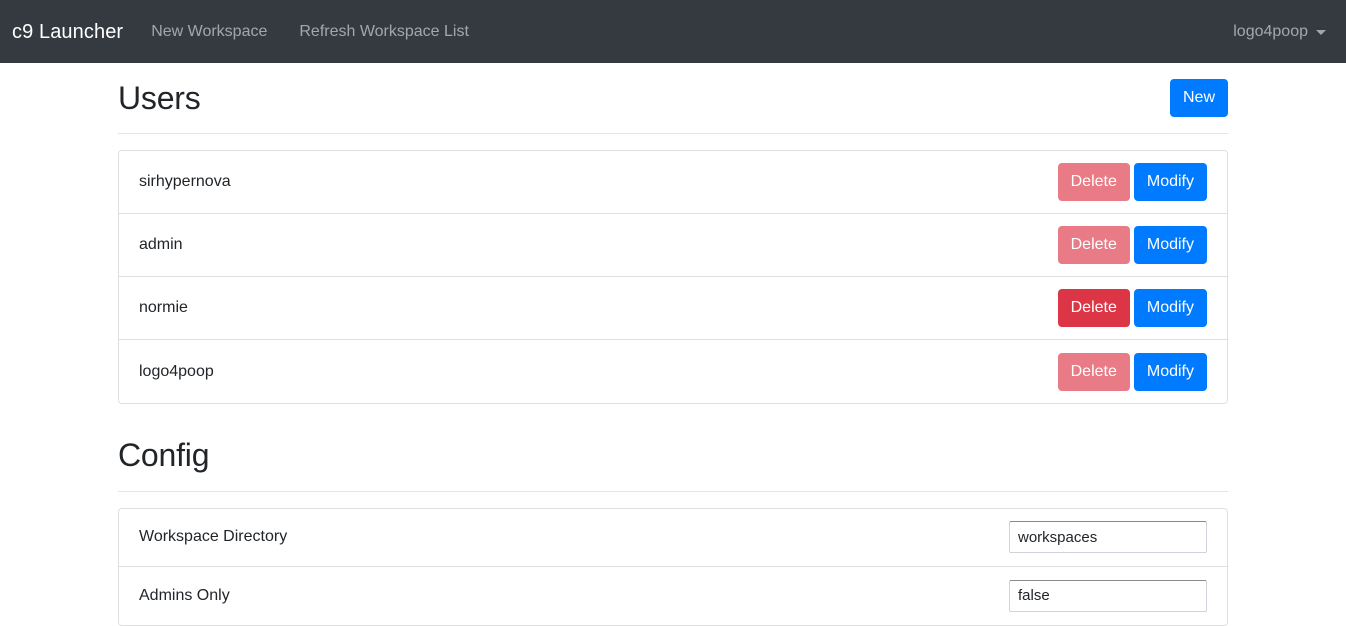  I want to click on navbar-brand: c9 Launcher, so click(67, 32).